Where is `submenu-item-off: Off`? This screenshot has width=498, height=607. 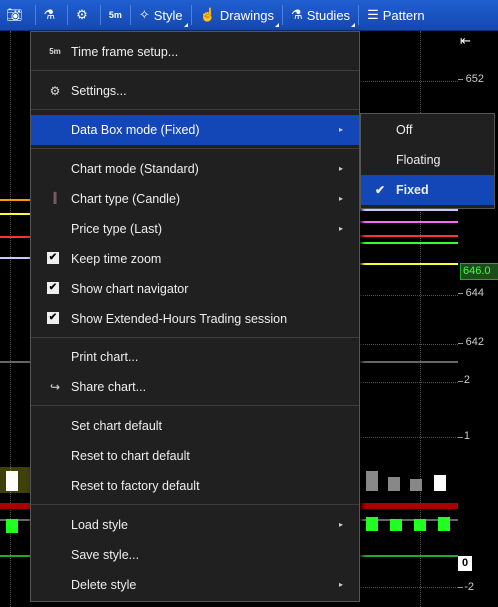 submenu-item-off: Off is located at coordinates (427, 130).